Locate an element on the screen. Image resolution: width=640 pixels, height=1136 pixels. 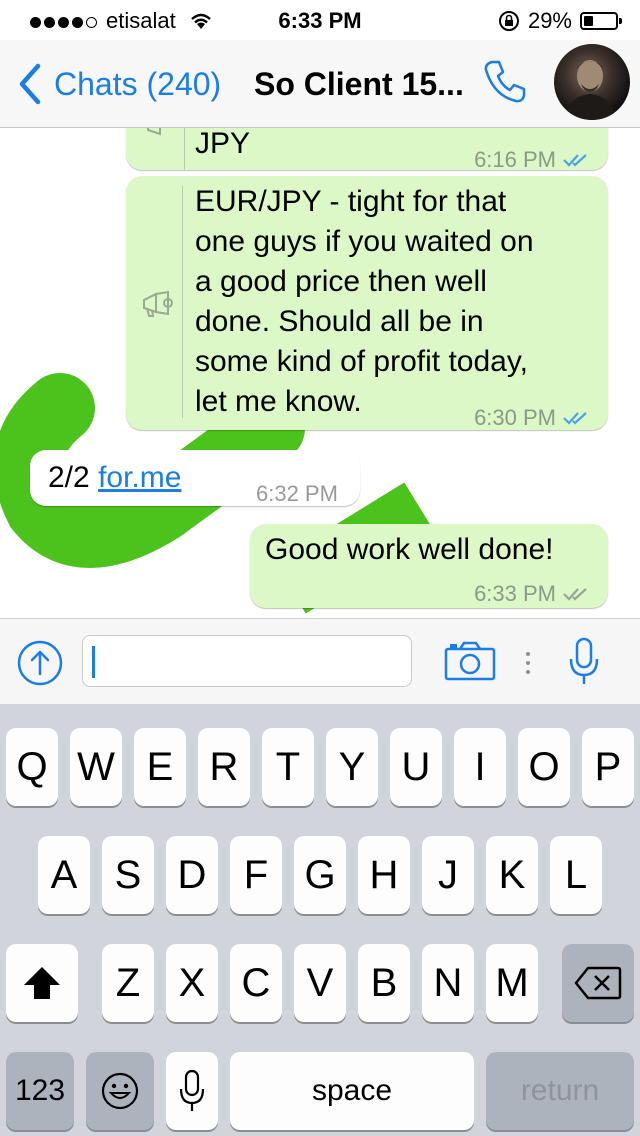
key-g: G is located at coordinates (320, 875).